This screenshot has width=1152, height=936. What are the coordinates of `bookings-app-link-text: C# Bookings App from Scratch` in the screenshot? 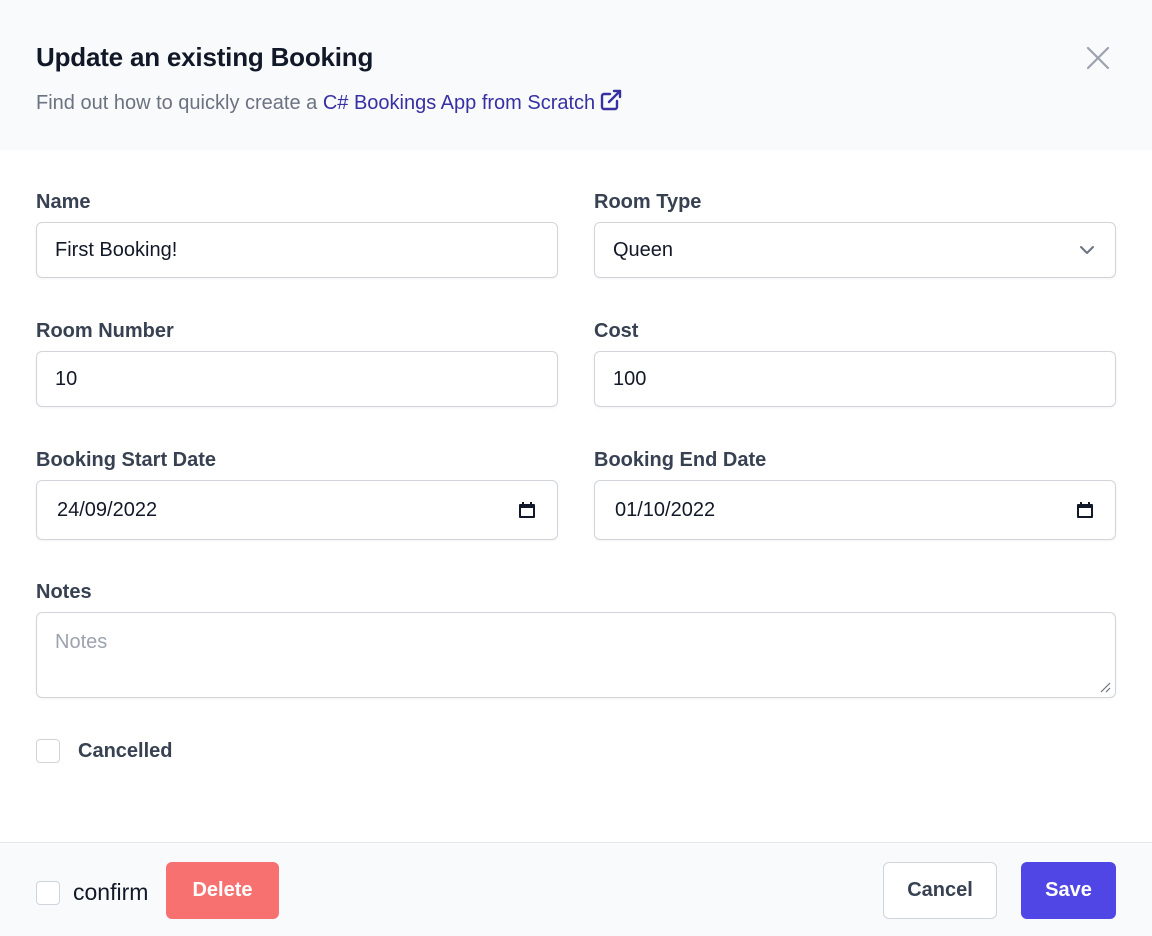 It's located at (459, 103).